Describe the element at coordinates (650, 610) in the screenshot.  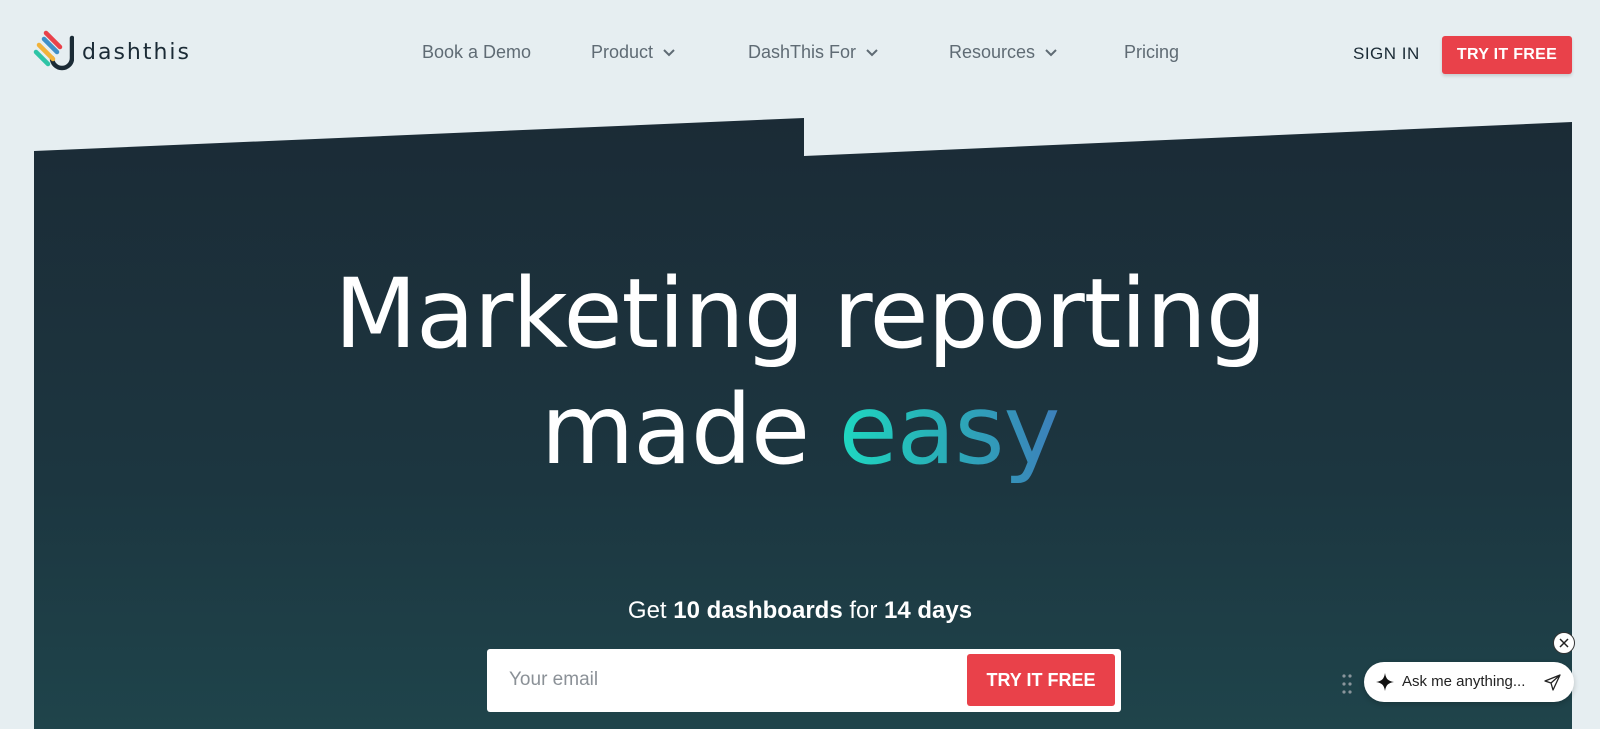
I see `subhead-text: Get` at that location.